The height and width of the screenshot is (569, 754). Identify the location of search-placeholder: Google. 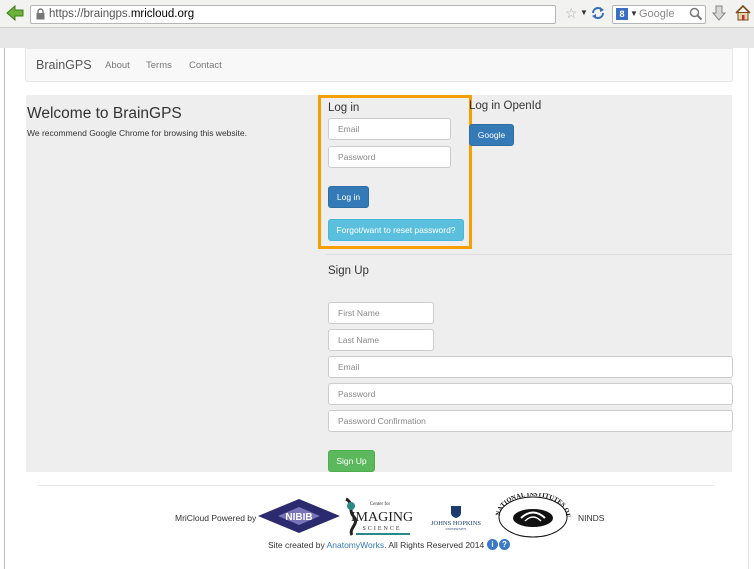
(657, 14).